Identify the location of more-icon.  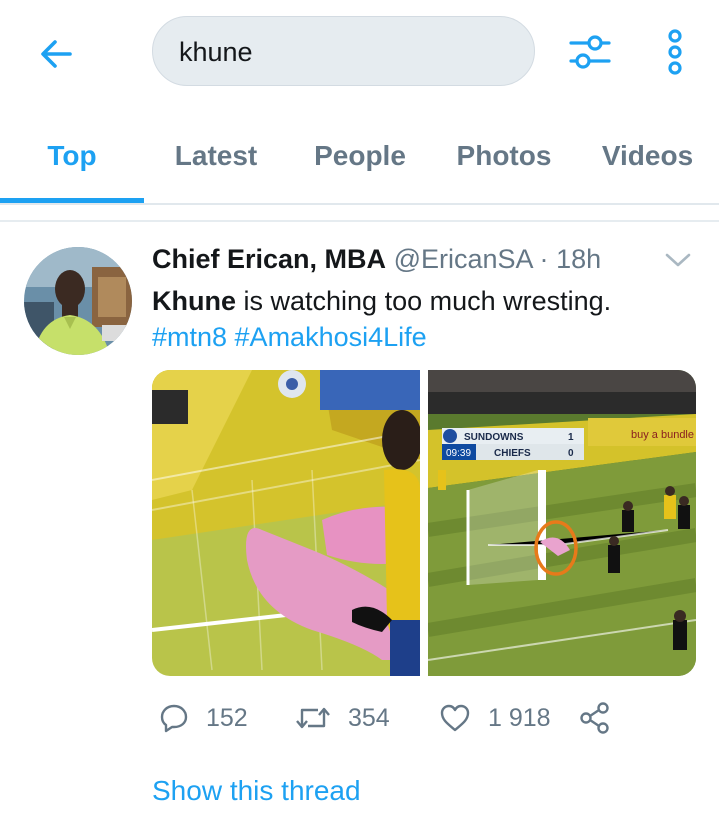
(675, 52).